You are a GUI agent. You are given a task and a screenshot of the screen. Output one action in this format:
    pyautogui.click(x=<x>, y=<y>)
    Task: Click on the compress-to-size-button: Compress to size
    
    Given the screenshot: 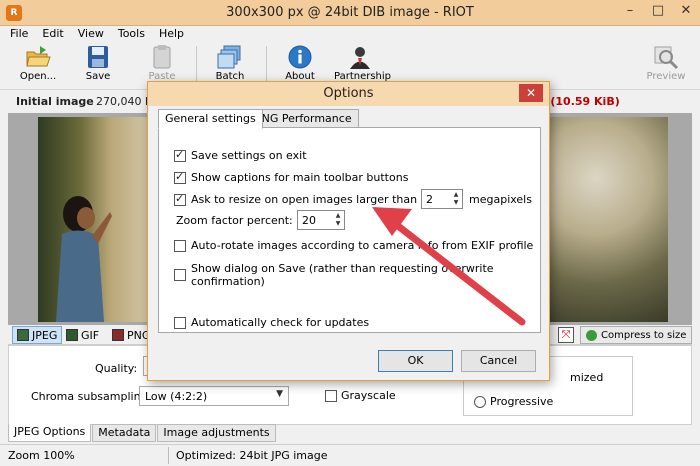 What is the action you would take?
    pyautogui.click(x=636, y=335)
    